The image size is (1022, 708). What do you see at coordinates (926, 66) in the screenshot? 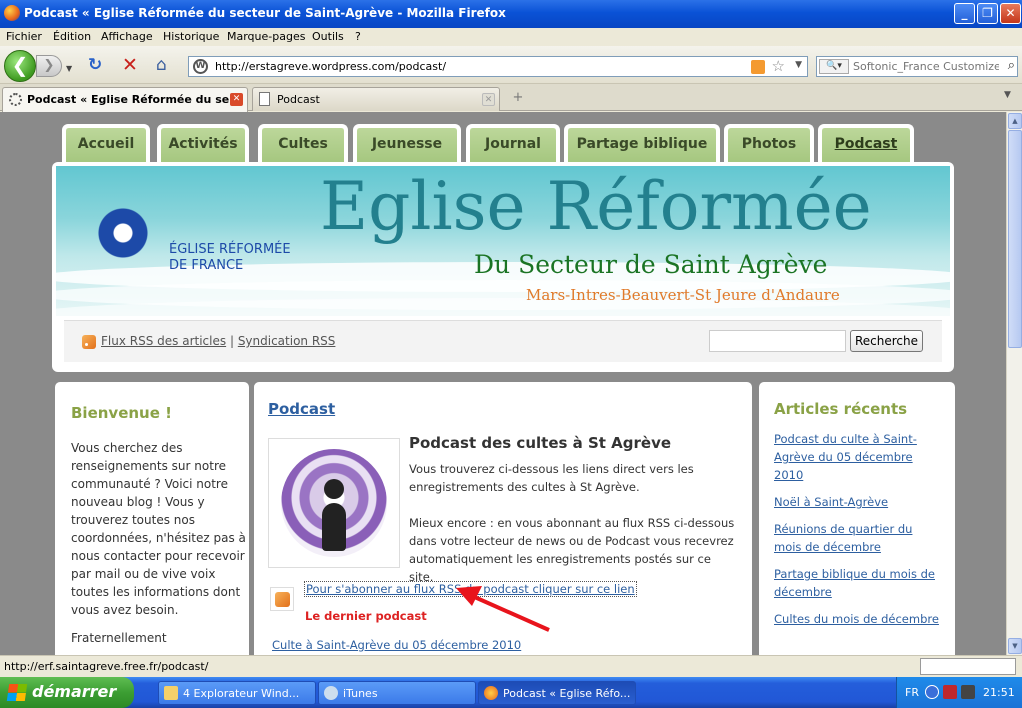
I see `search-input` at bounding box center [926, 66].